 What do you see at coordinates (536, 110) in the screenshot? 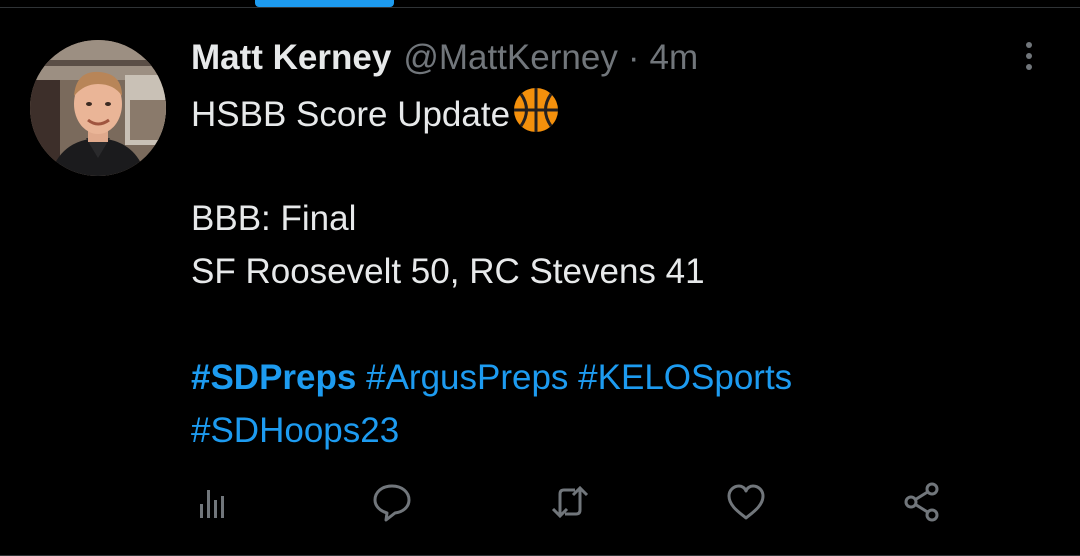
I see `basketball-emoji-icon` at bounding box center [536, 110].